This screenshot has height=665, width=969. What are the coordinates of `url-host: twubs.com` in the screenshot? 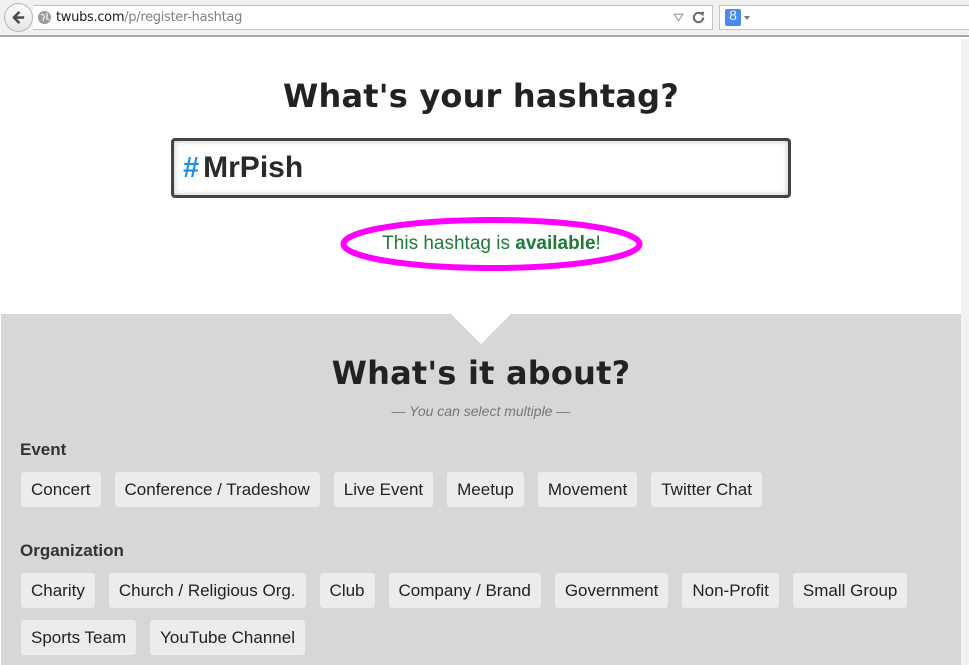 It's located at (90, 17).